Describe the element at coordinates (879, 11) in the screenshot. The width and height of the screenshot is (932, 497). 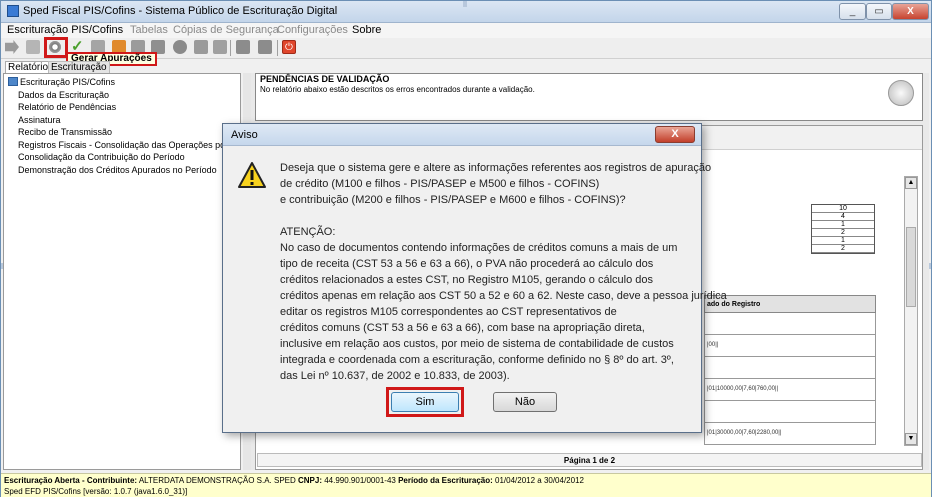
I see `maximize-button: ▭` at that location.